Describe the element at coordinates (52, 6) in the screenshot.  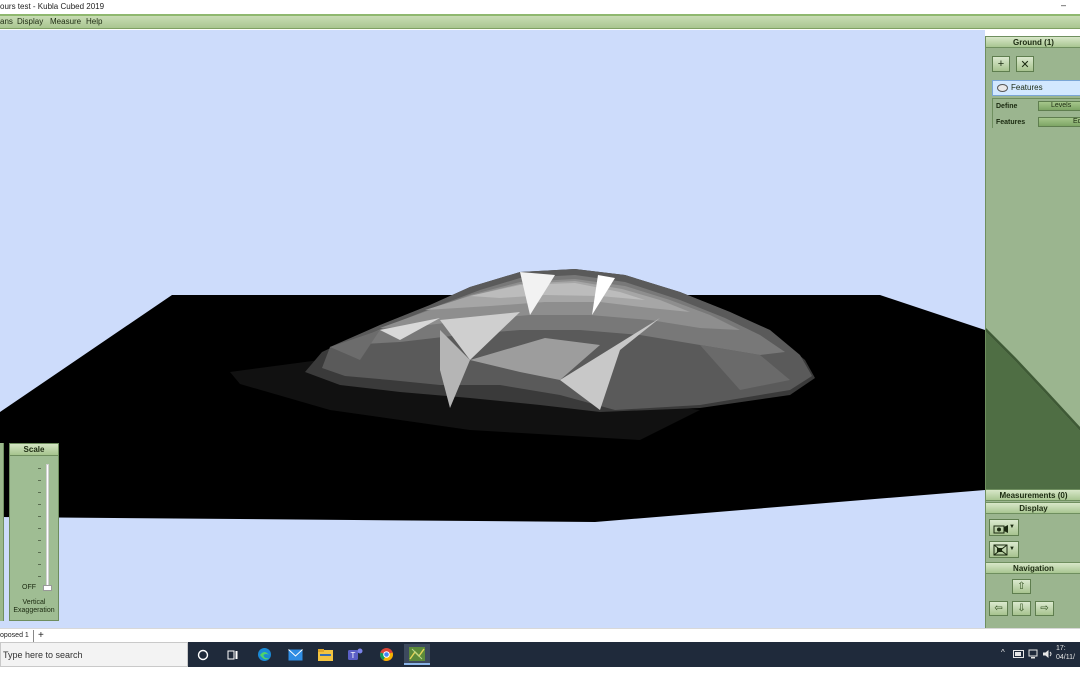
I see `window-title: ours test - Kubla Cubed 2019` at that location.